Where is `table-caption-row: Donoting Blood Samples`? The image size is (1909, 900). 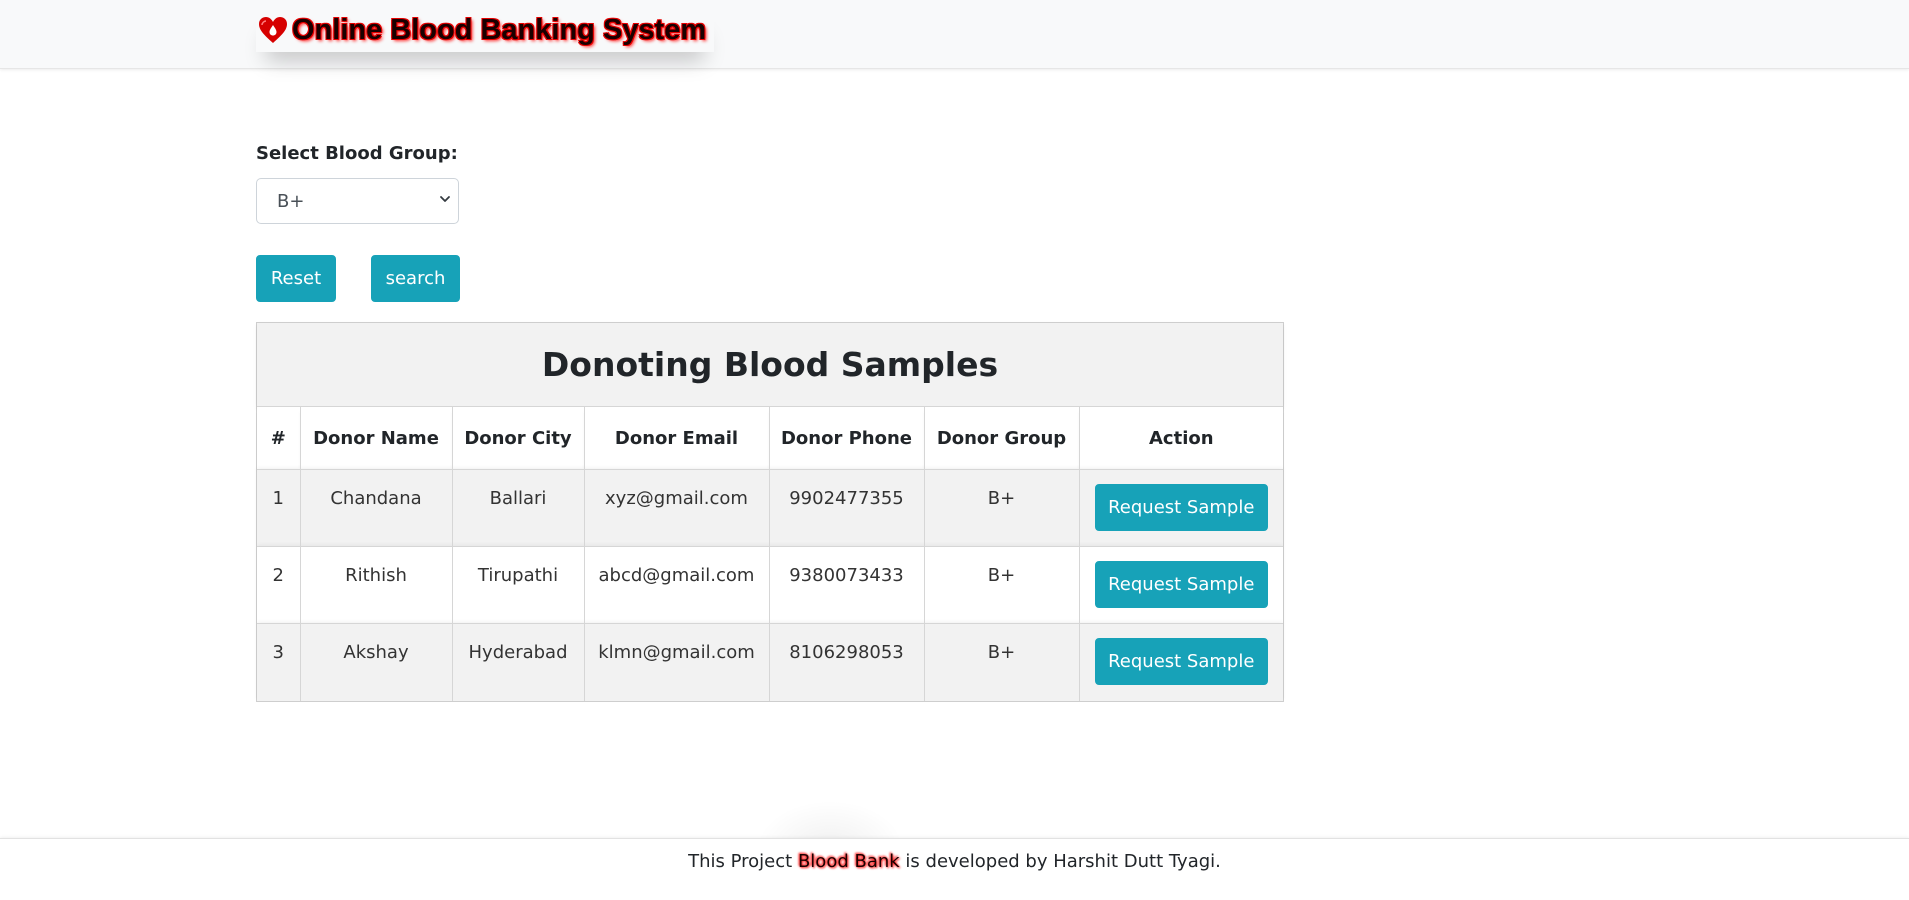 table-caption-row: Donoting Blood Samples is located at coordinates (770, 365).